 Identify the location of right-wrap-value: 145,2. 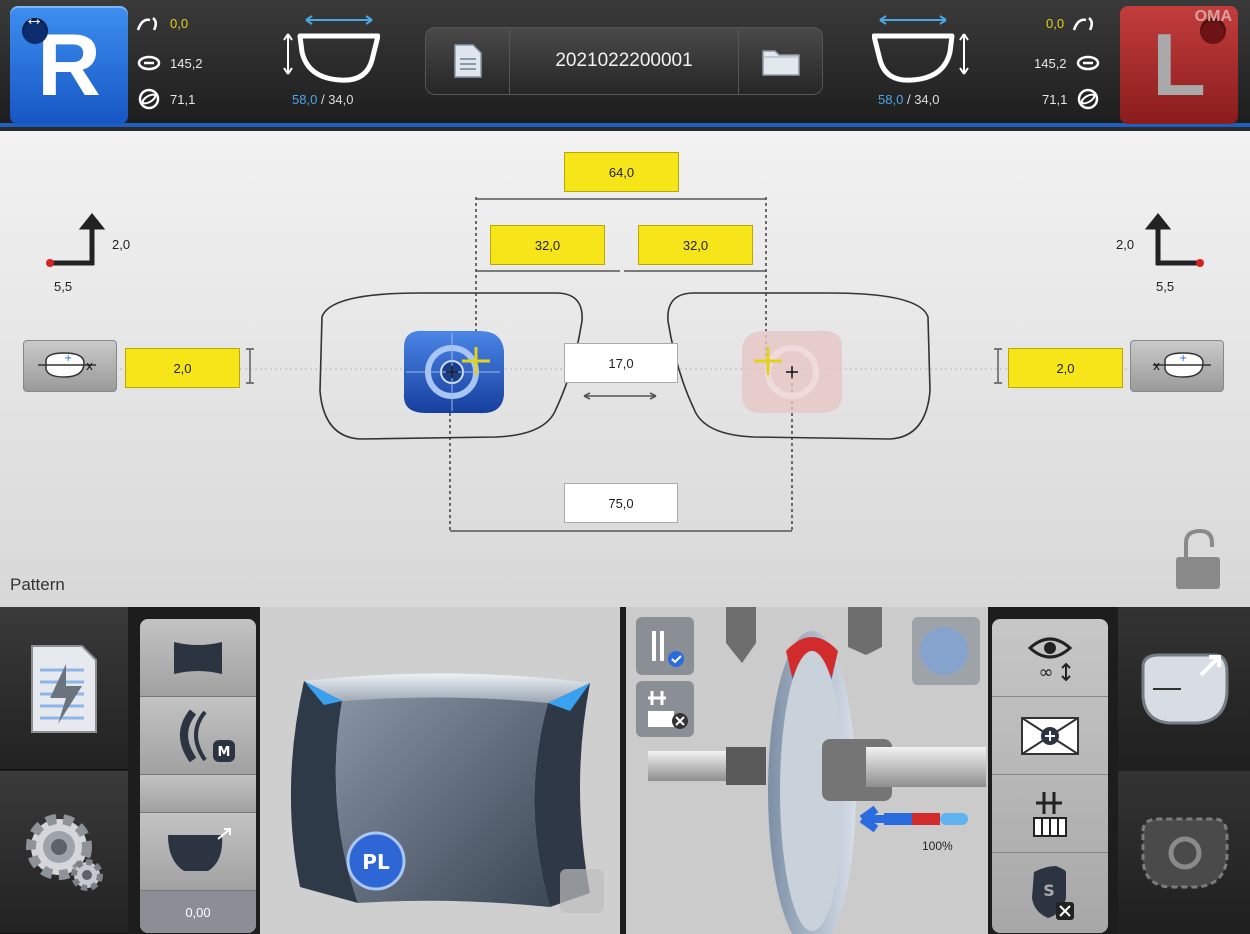
(186, 63).